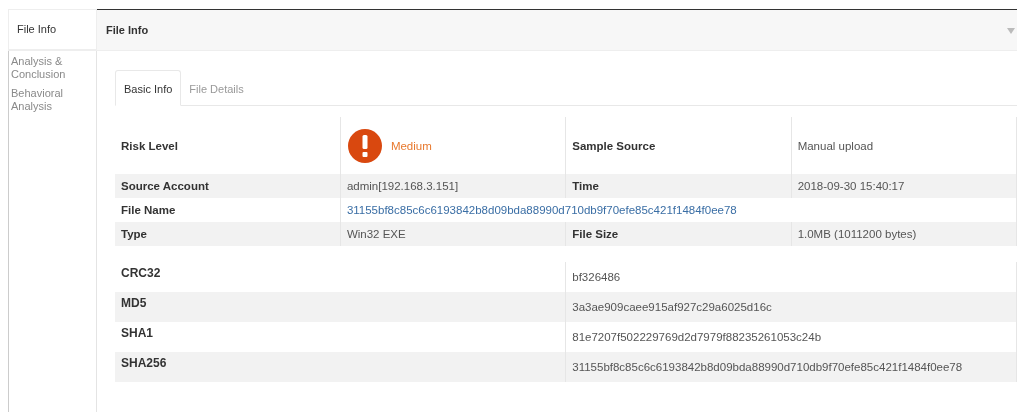  Describe the element at coordinates (148, 88) in the screenshot. I see `tab: Basic Info` at that location.